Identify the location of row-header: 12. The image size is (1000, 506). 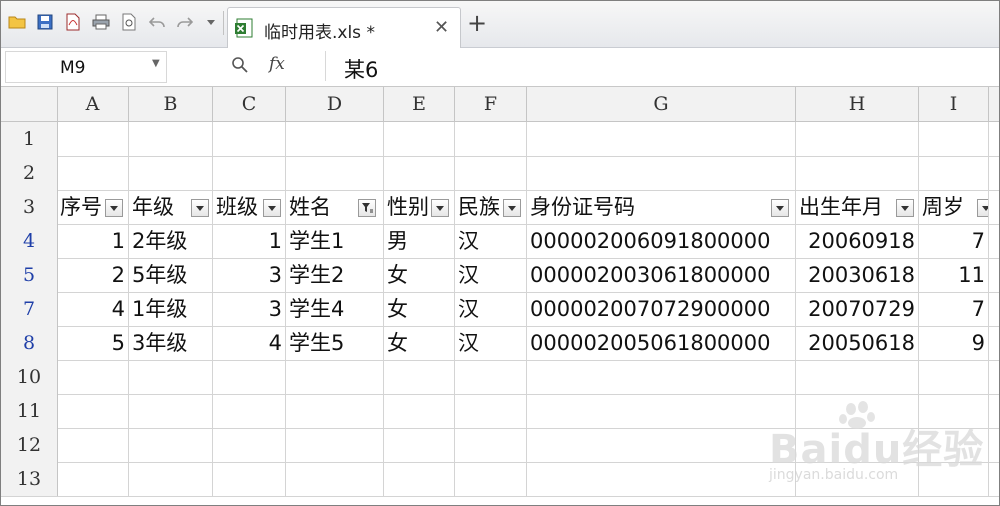
(29, 445).